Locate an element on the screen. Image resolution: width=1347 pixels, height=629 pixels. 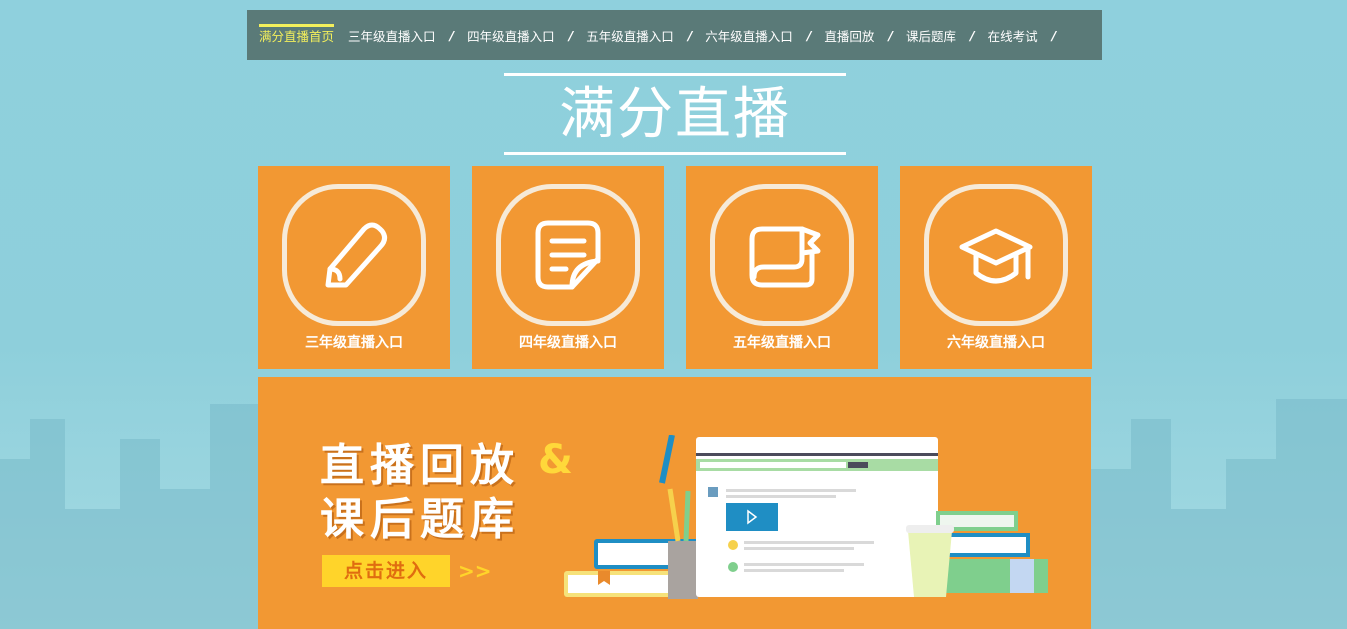
nav-question-bank: 课后题库 is located at coordinates (931, 35).